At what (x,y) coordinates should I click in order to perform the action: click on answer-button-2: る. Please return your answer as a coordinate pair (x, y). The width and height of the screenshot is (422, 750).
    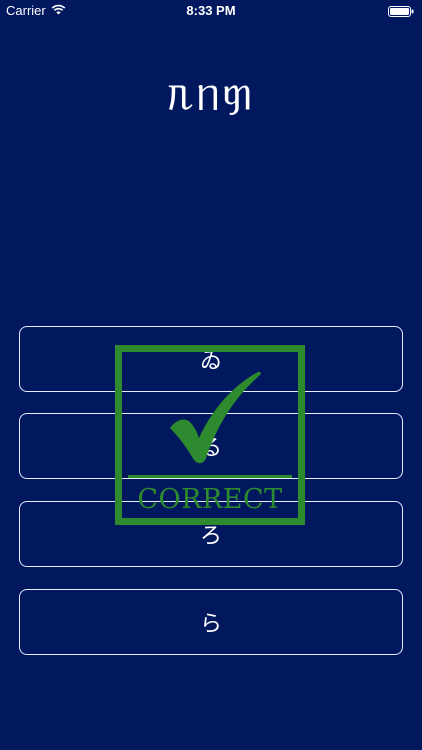
    Looking at the image, I should click on (211, 446).